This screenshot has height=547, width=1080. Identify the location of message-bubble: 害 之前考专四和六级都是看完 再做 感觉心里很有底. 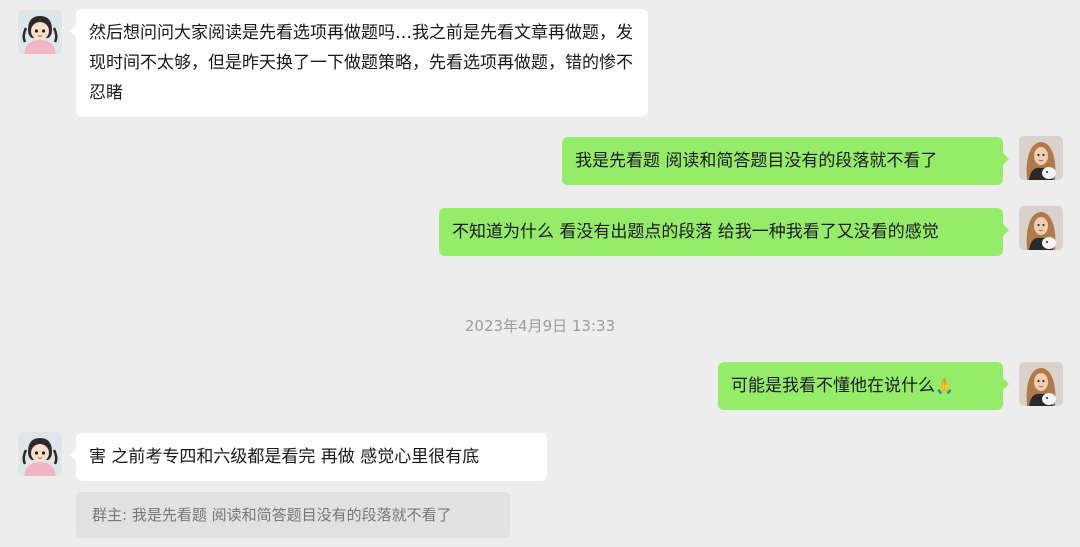
(308, 457).